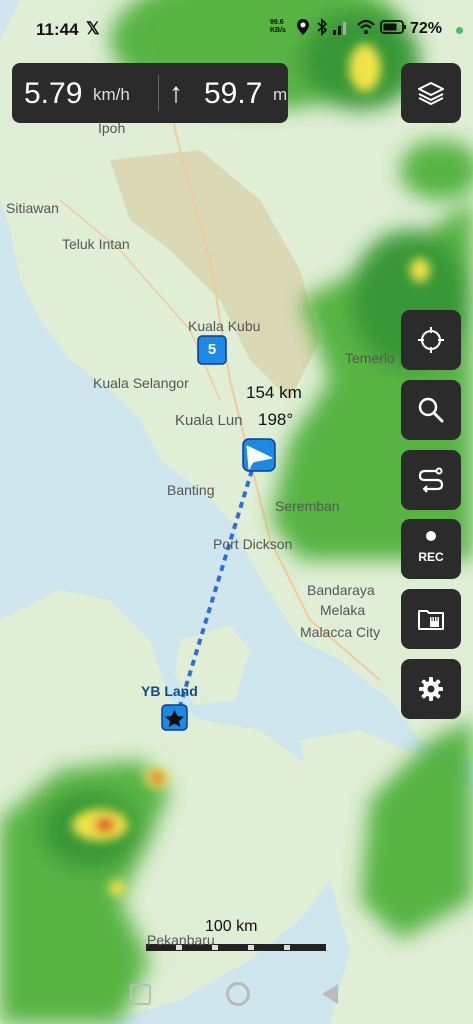  Describe the element at coordinates (236, 28) in the screenshot. I see `status-bar: 11:44 𝕏 99.6 KB/s 72%` at that location.